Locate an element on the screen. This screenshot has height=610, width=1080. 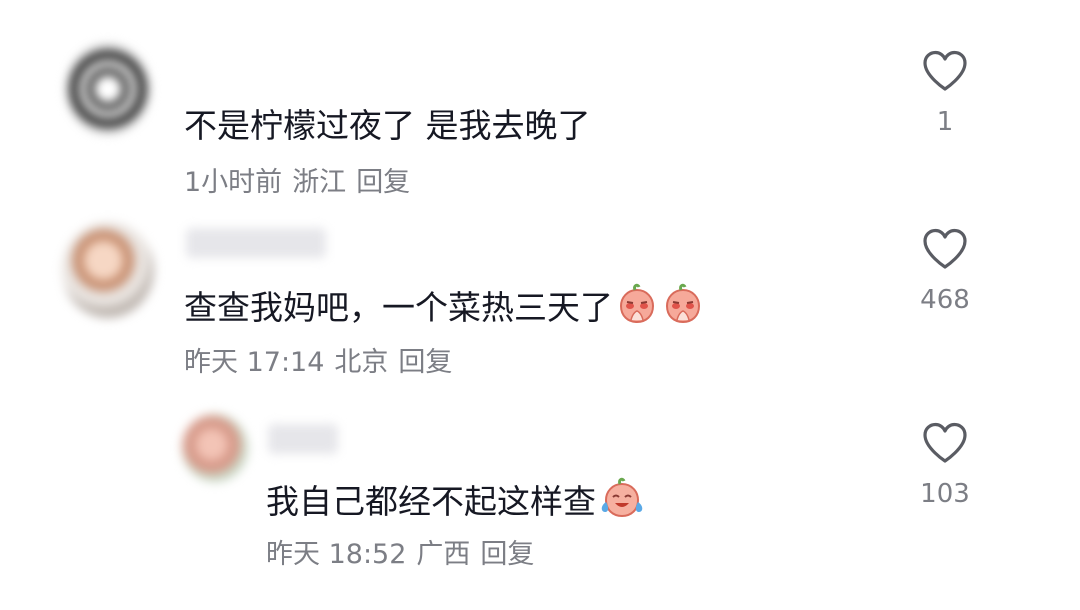
comment-location: 广西 is located at coordinates (443, 554).